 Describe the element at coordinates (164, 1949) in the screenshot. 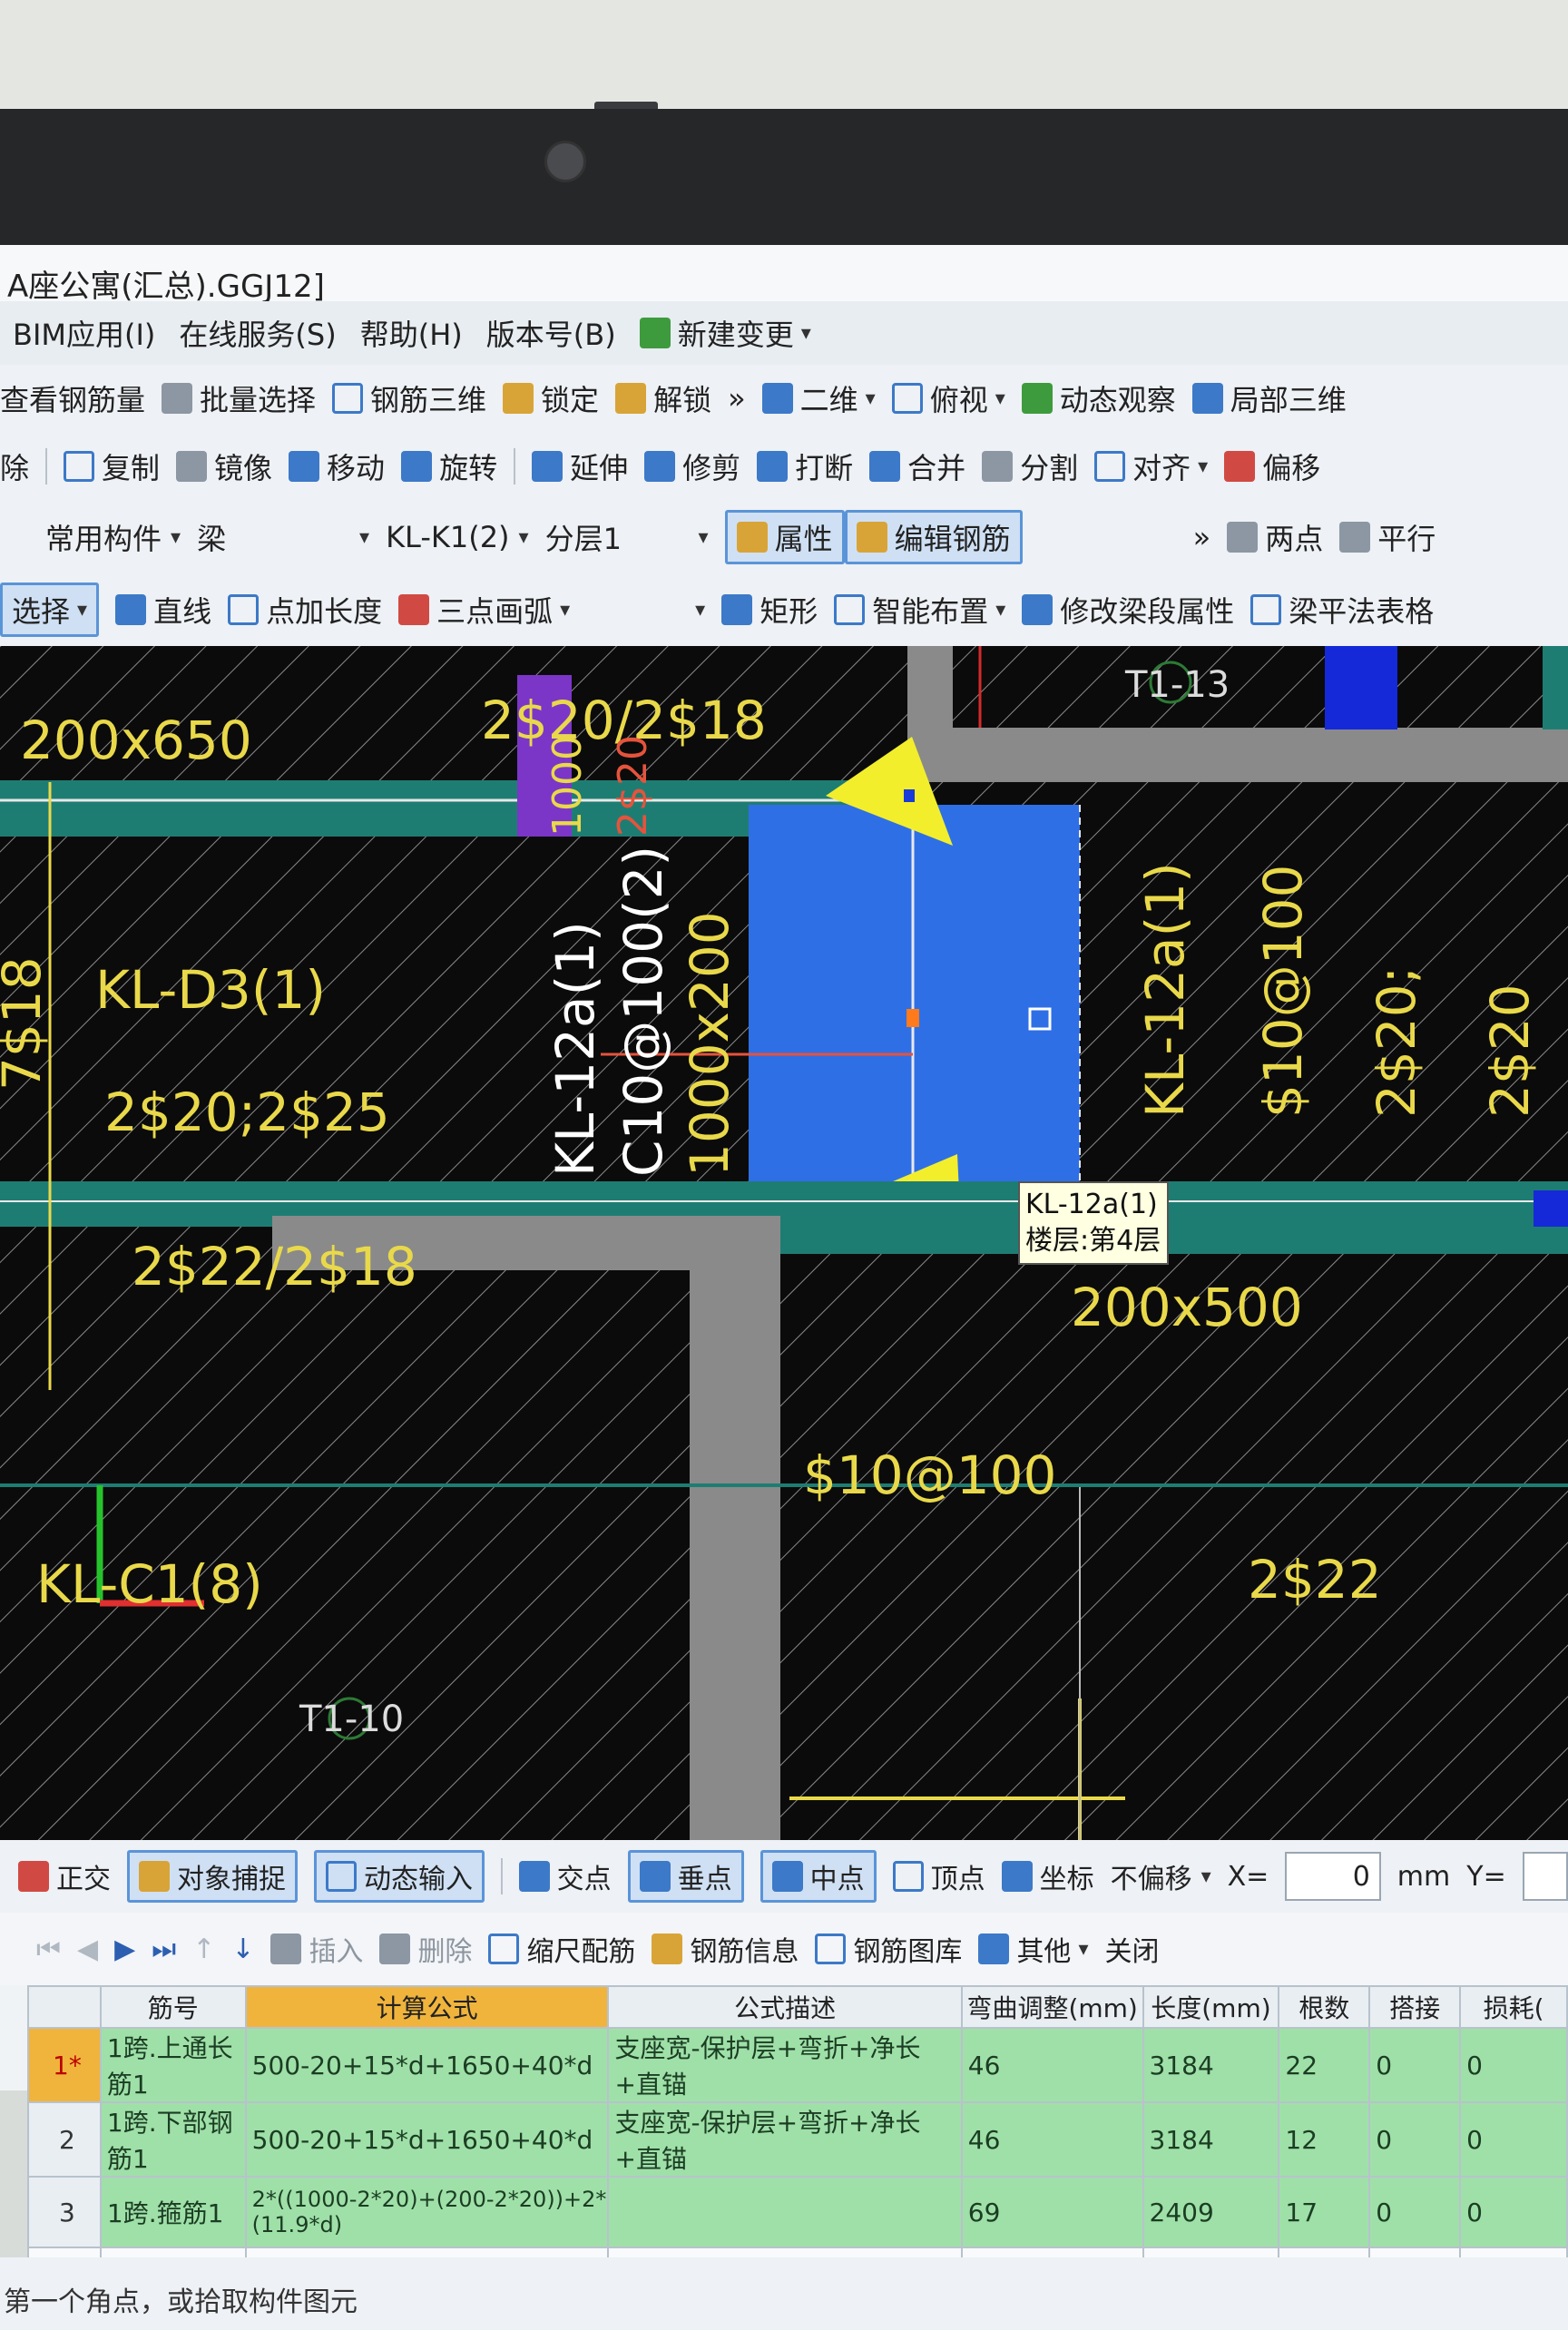

I see `last-record-icon: ⏭` at that location.